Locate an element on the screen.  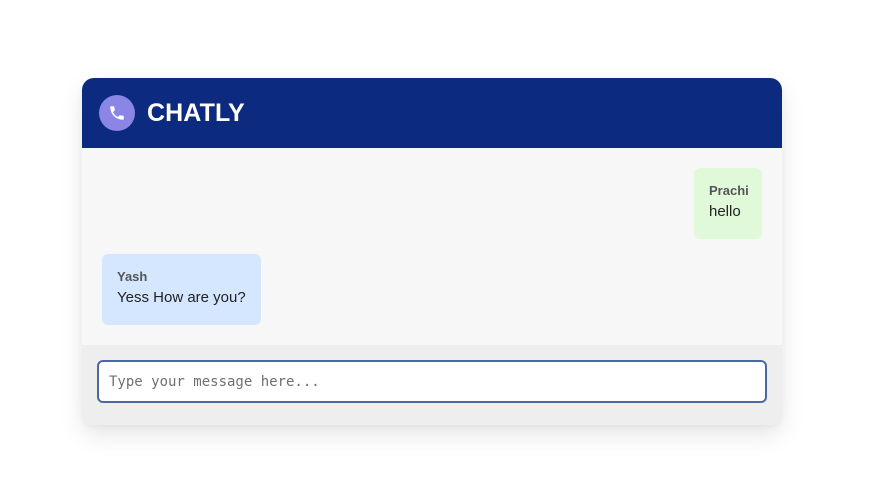
message-composer is located at coordinates (432, 385).